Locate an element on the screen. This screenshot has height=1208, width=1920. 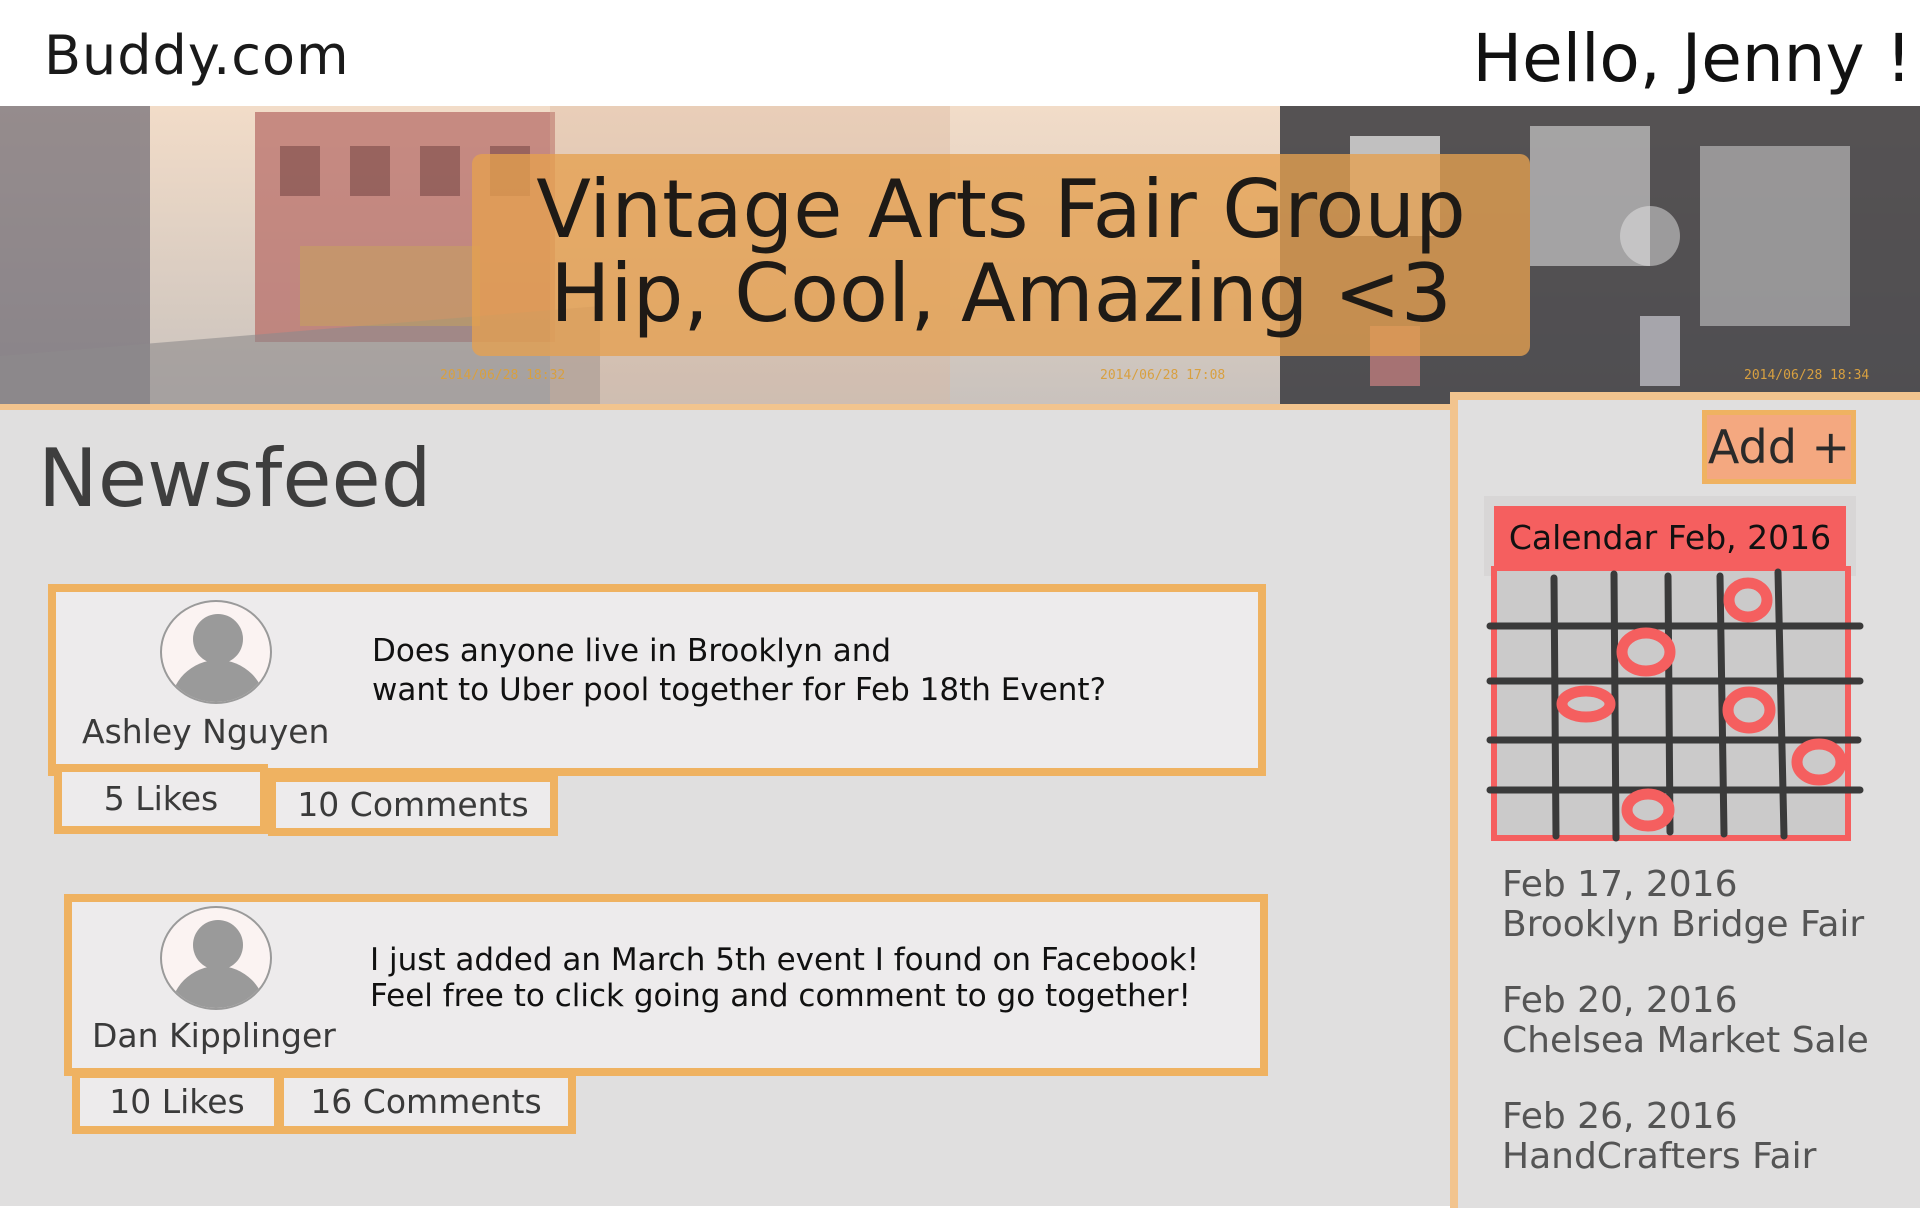
photo-timestamp: 2014/06/28 17:08 is located at coordinates (1163, 375).